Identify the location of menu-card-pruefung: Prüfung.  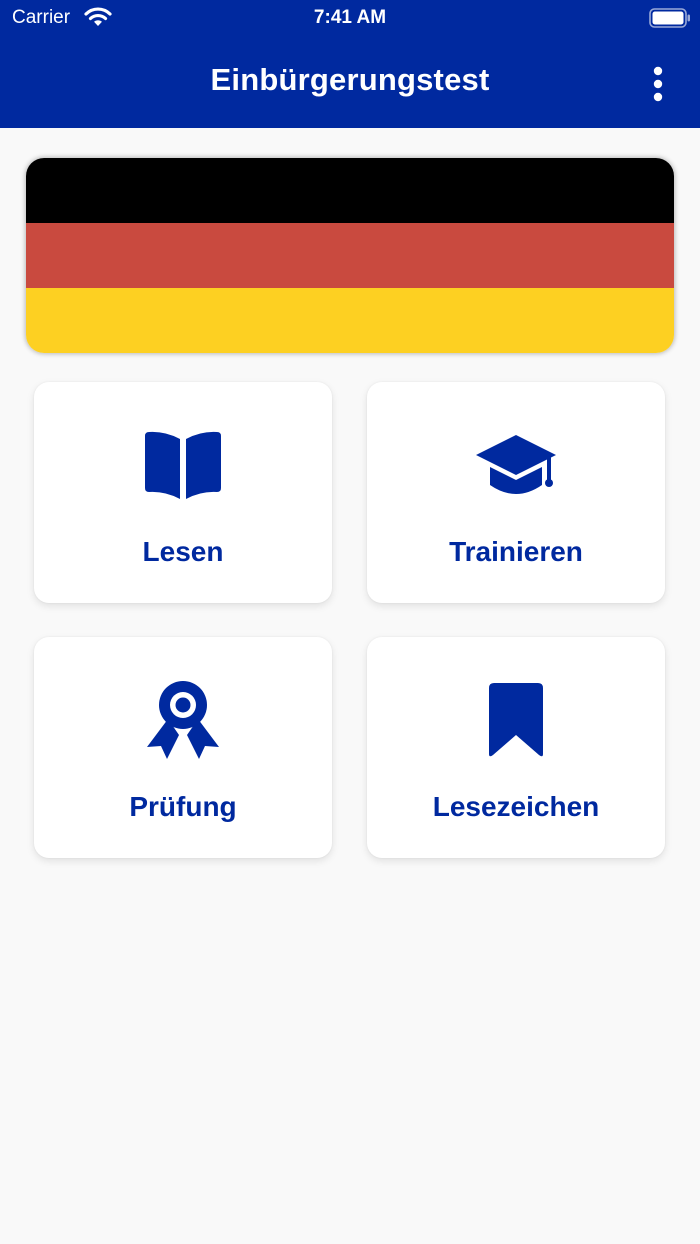
(183, 747).